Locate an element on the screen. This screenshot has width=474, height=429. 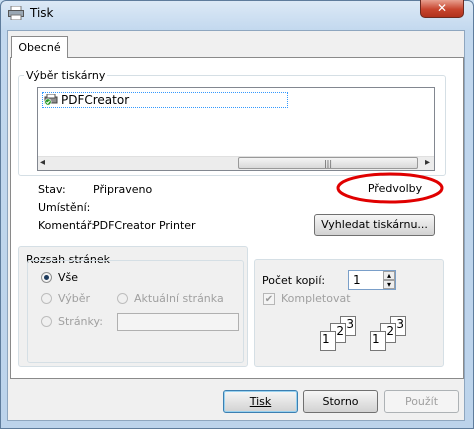
collate-checkbox: ✔ is located at coordinates (269, 299).